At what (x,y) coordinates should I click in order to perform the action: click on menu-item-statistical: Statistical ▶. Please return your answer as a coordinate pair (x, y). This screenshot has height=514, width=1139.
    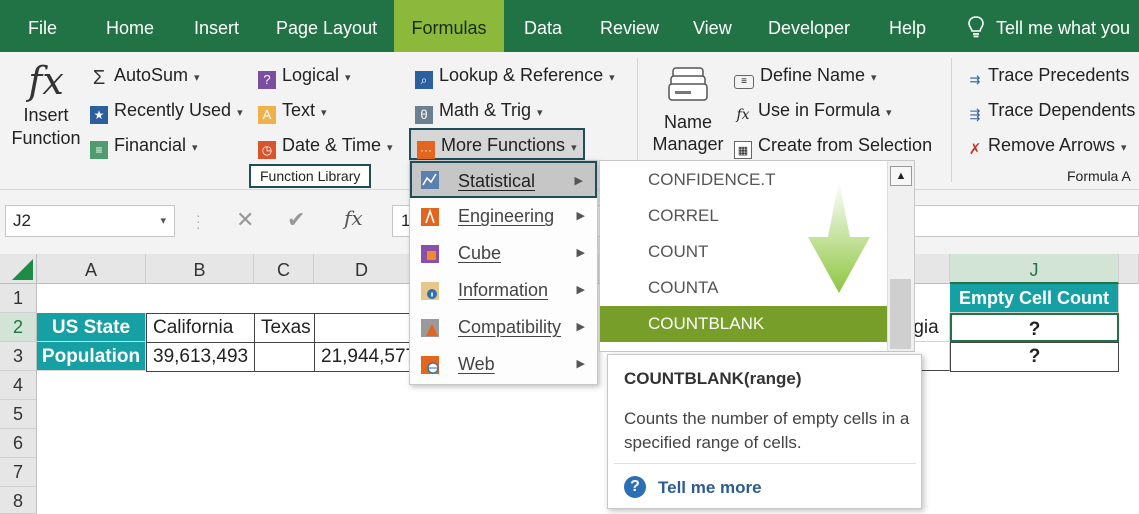
    Looking at the image, I should click on (503, 179).